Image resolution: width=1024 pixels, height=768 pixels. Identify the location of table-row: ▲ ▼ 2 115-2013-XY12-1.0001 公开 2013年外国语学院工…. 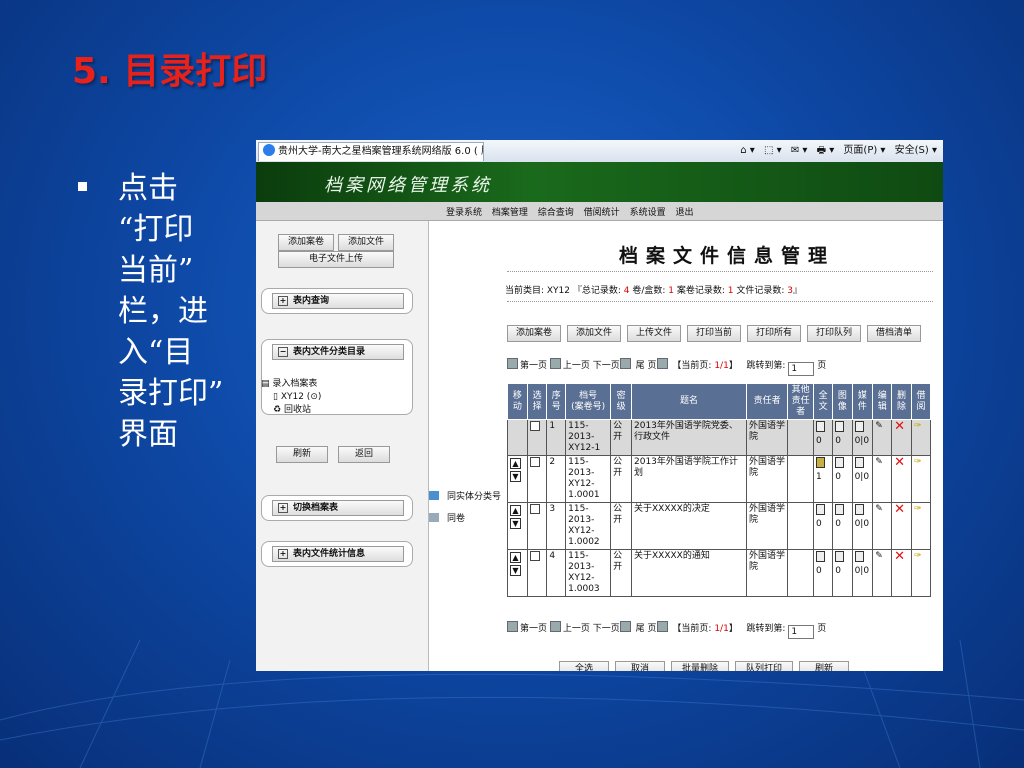
(719, 479).